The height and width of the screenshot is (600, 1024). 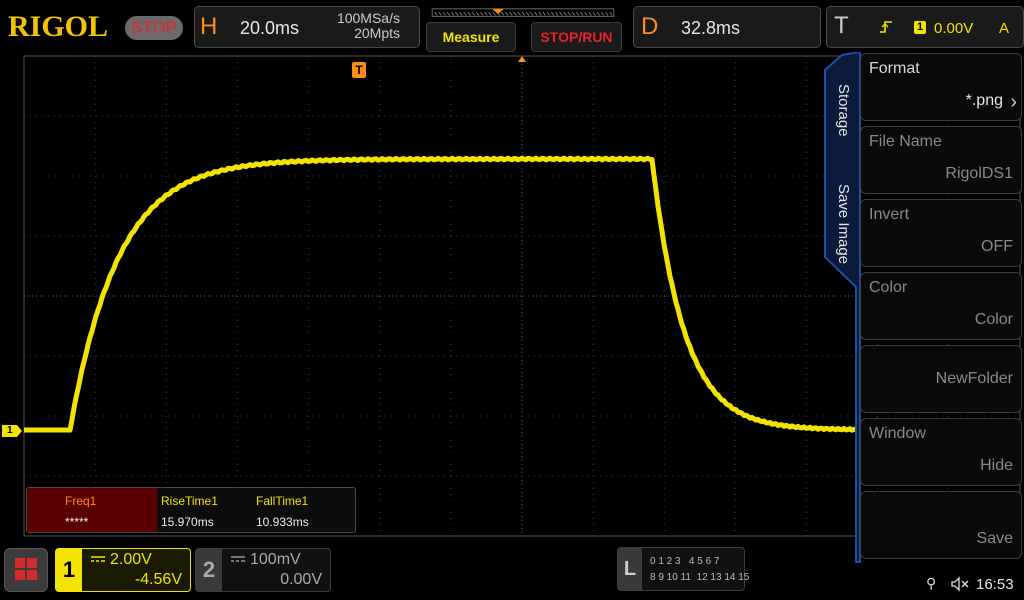 What do you see at coordinates (205, 510) in the screenshot?
I see `measurement-risetime: RiseTime1 15.970ms` at bounding box center [205, 510].